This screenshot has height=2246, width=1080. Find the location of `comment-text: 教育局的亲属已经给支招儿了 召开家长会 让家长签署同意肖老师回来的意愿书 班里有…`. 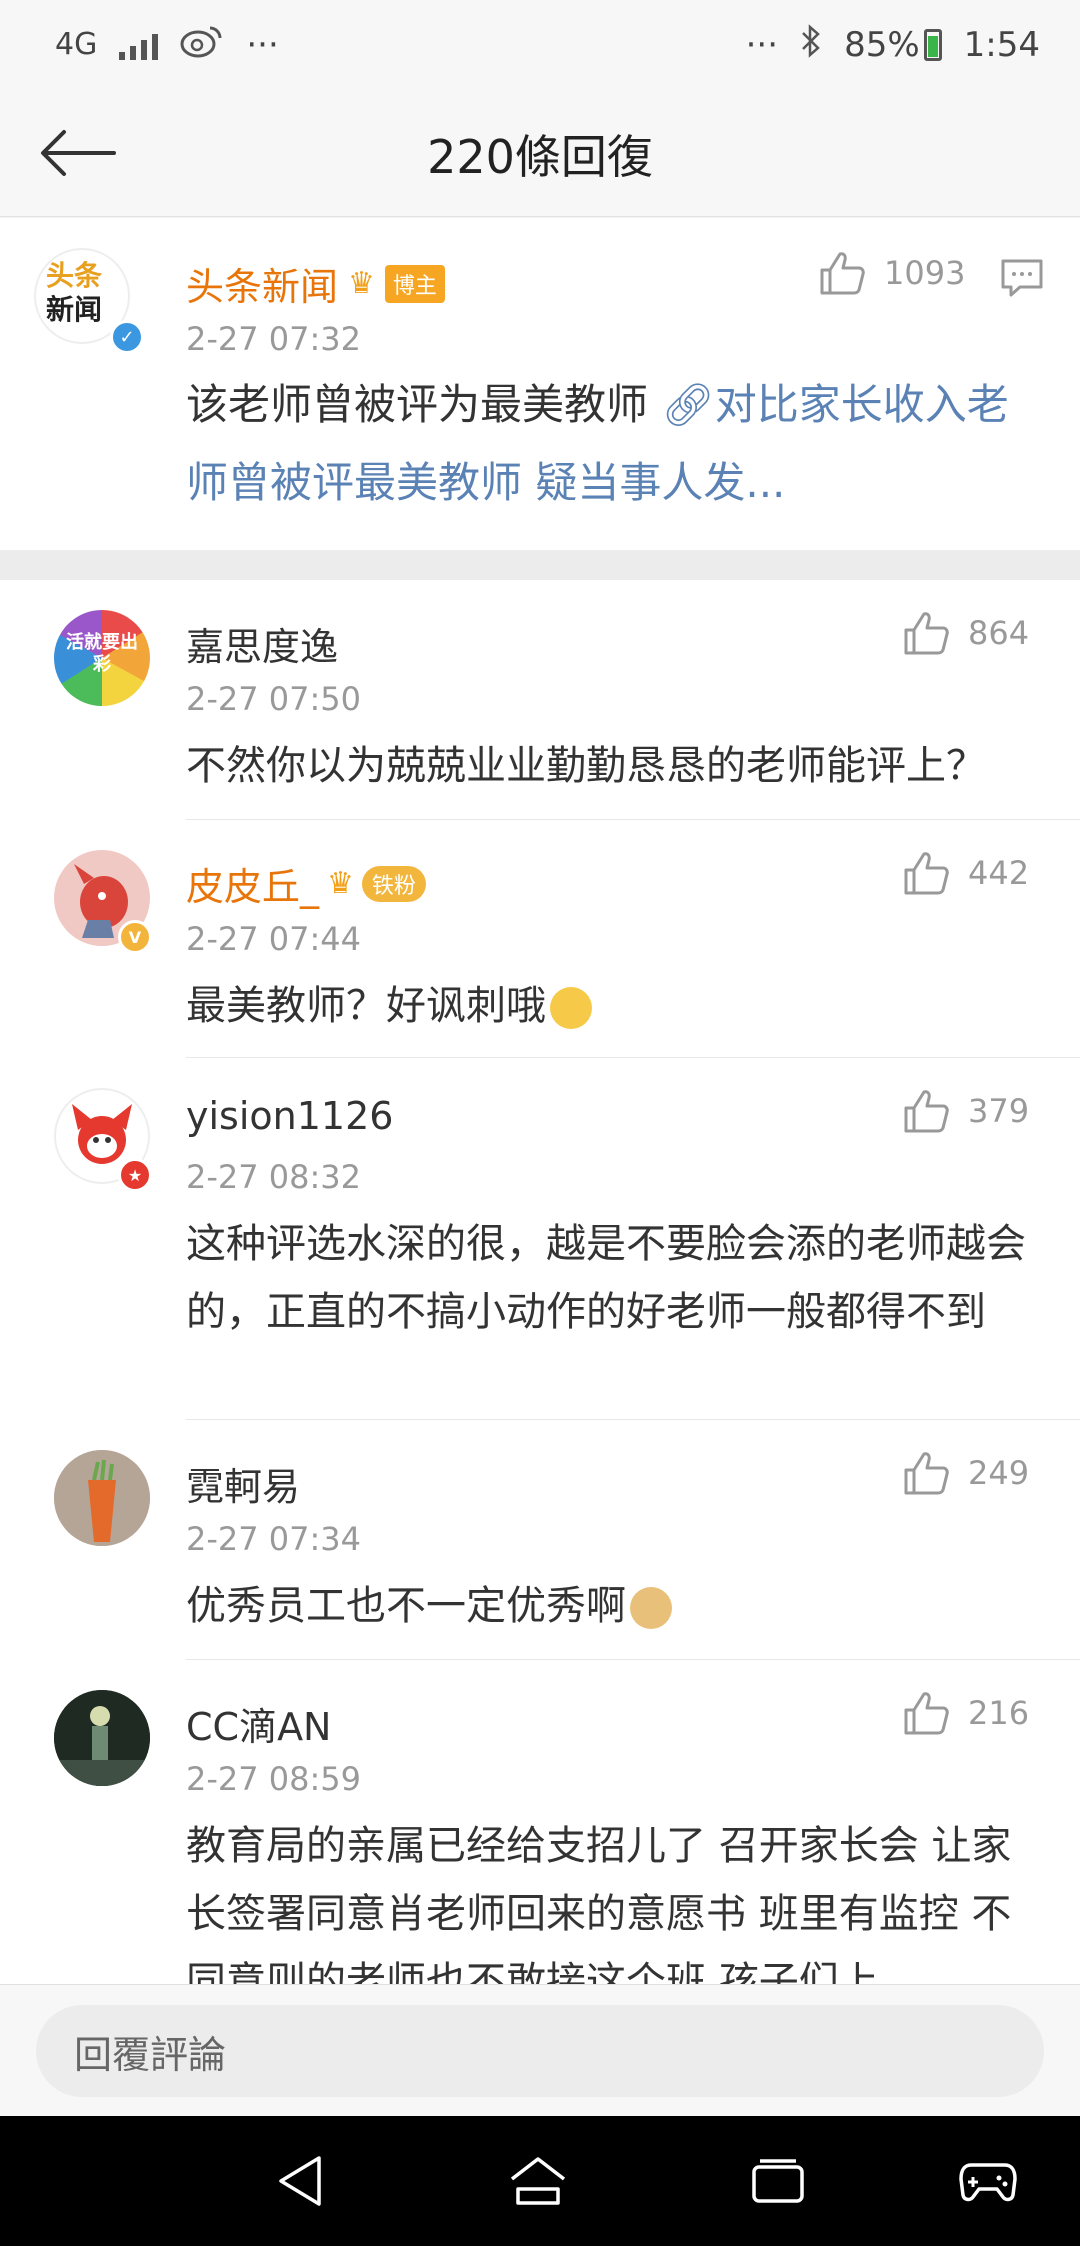

comment-text: 教育局的亲属已经给支招儿了 召开家长会 让家长签署同意肖老师回来的意愿书 班里有… is located at coordinates (599, 1903).